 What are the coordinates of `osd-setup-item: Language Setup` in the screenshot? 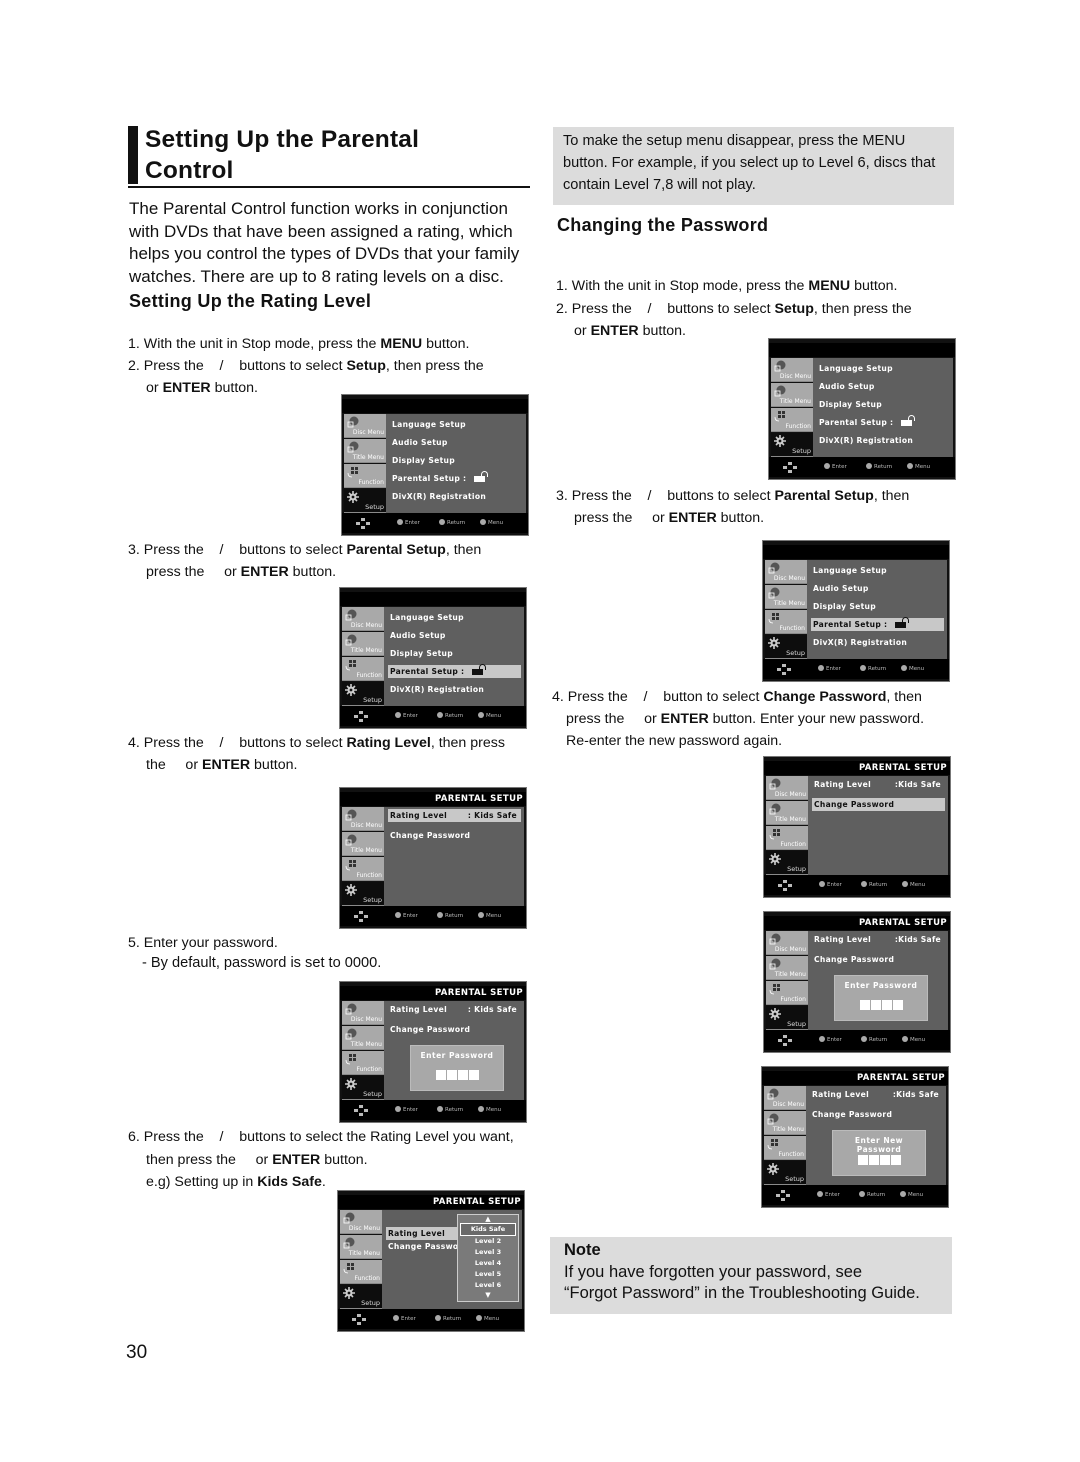 It's located at (429, 424).